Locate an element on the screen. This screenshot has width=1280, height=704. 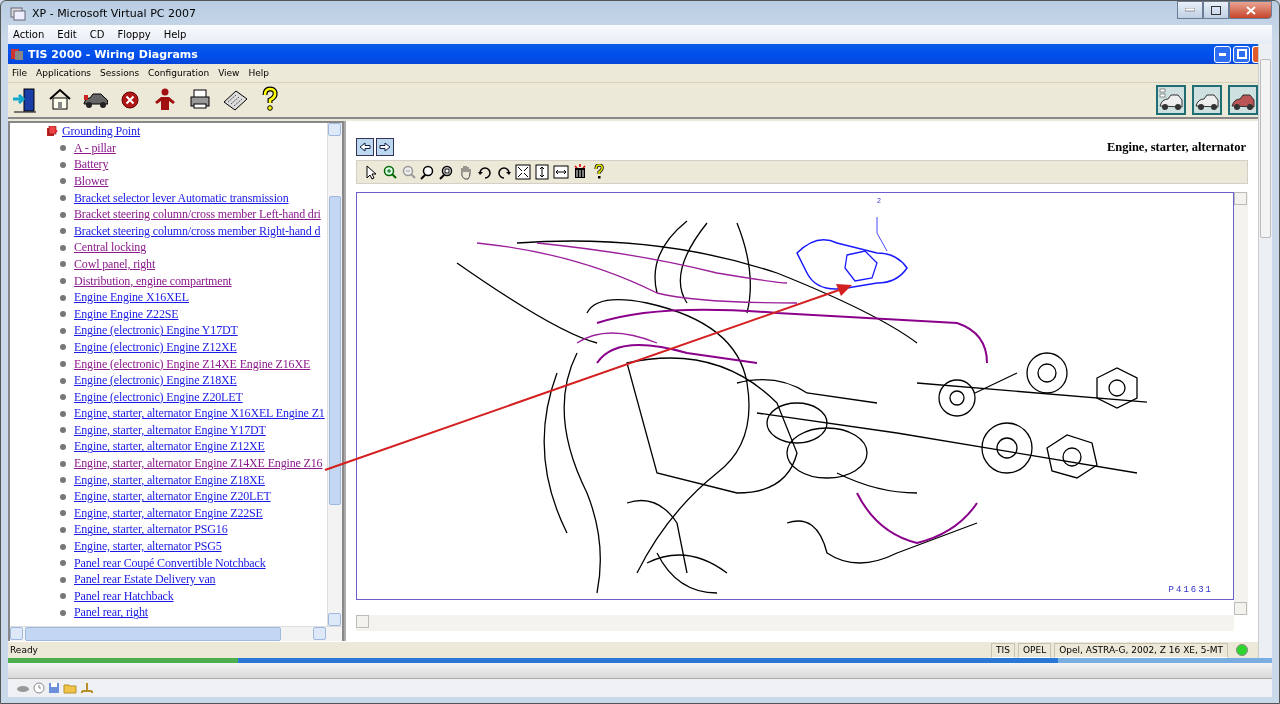
minimize-icon is located at coordinates (1190, 10).